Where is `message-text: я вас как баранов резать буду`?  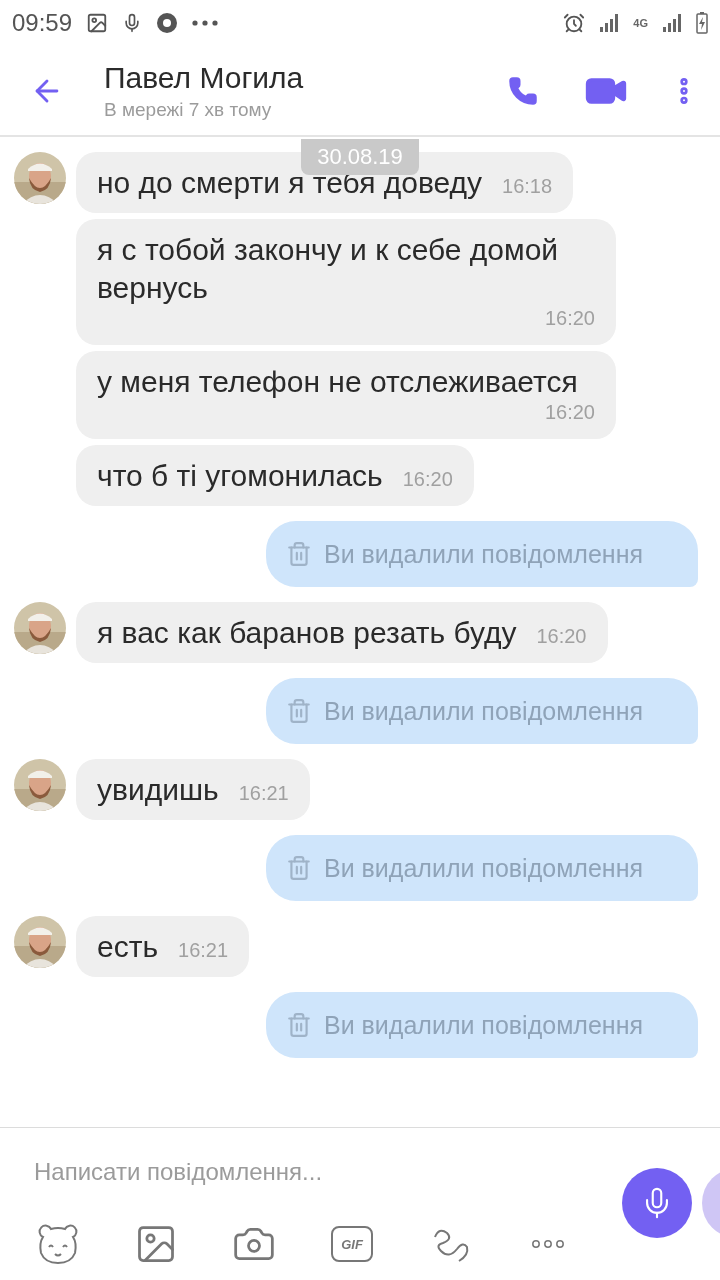
message-text: я вас как баранов резать буду is located at coordinates (307, 633).